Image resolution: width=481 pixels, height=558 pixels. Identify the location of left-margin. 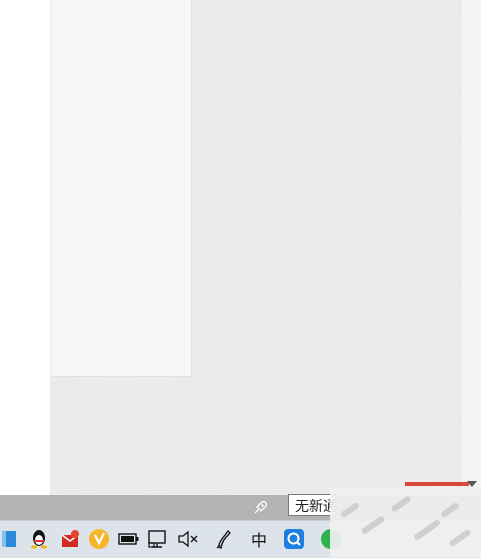
(25, 247).